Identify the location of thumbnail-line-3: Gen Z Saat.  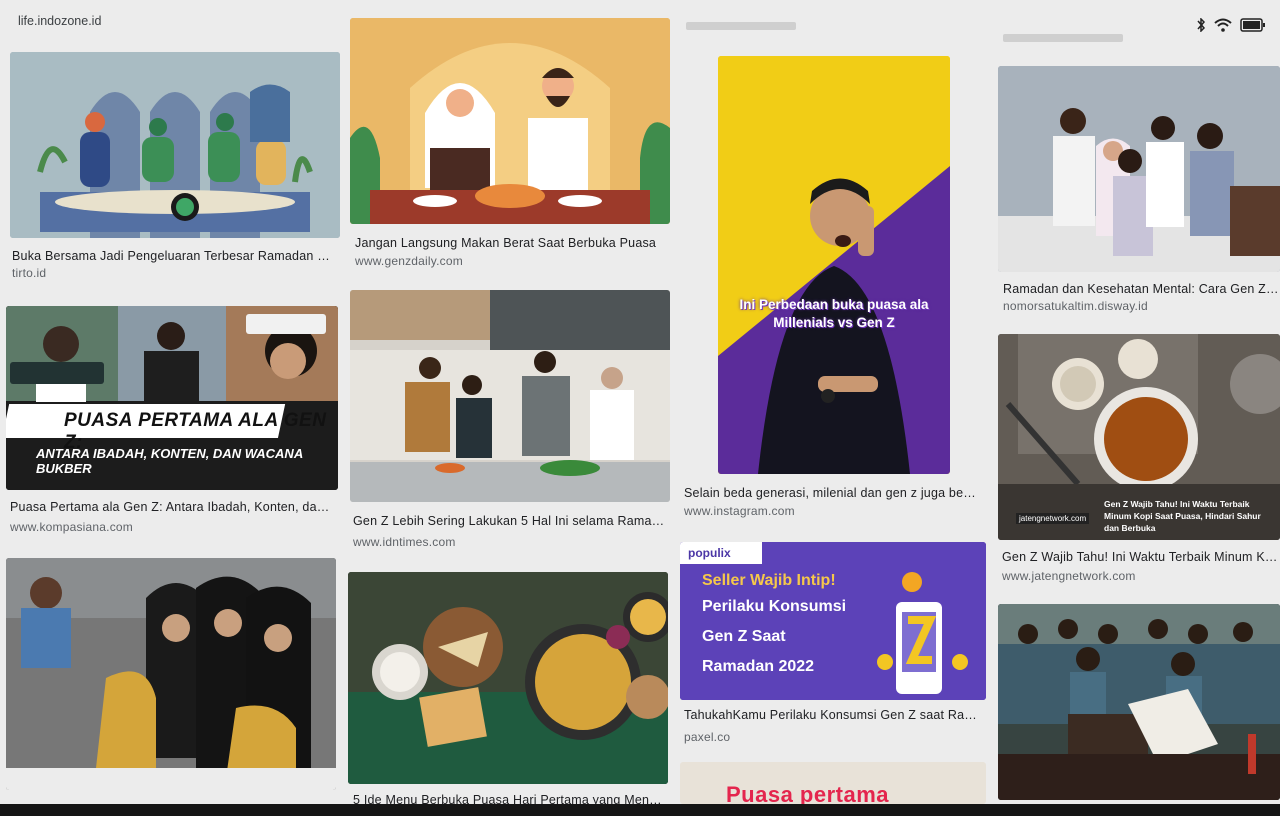
(744, 636).